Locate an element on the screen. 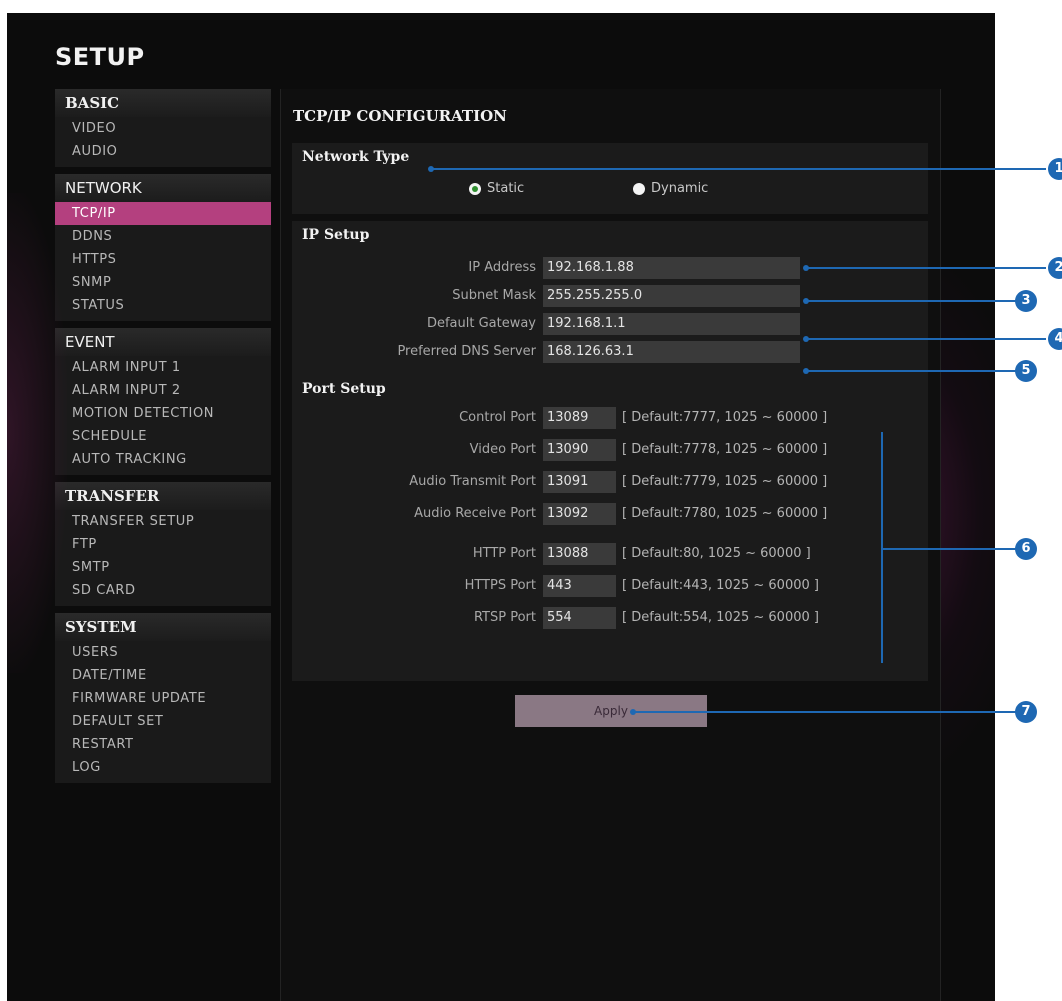 The height and width of the screenshot is (1001, 1062). sidebar-group-title: TRANSFER is located at coordinates (163, 496).